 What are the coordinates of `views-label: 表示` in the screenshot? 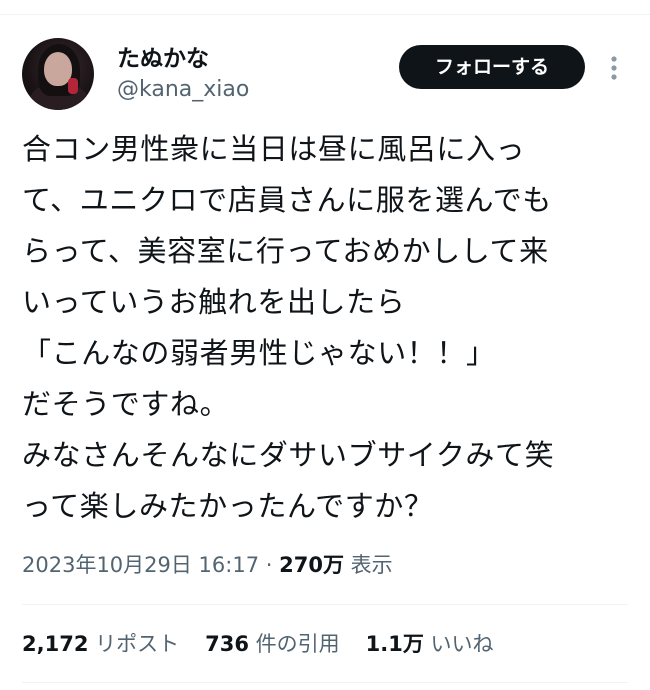 It's located at (368, 565).